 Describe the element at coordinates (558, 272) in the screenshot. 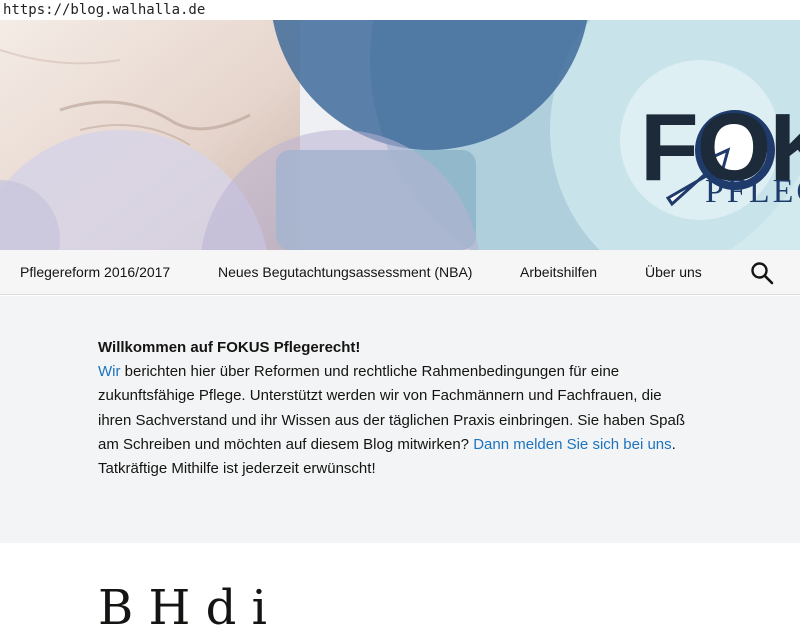

I see `nav-item-arbeitshilfen: Arbeitshilfen` at that location.